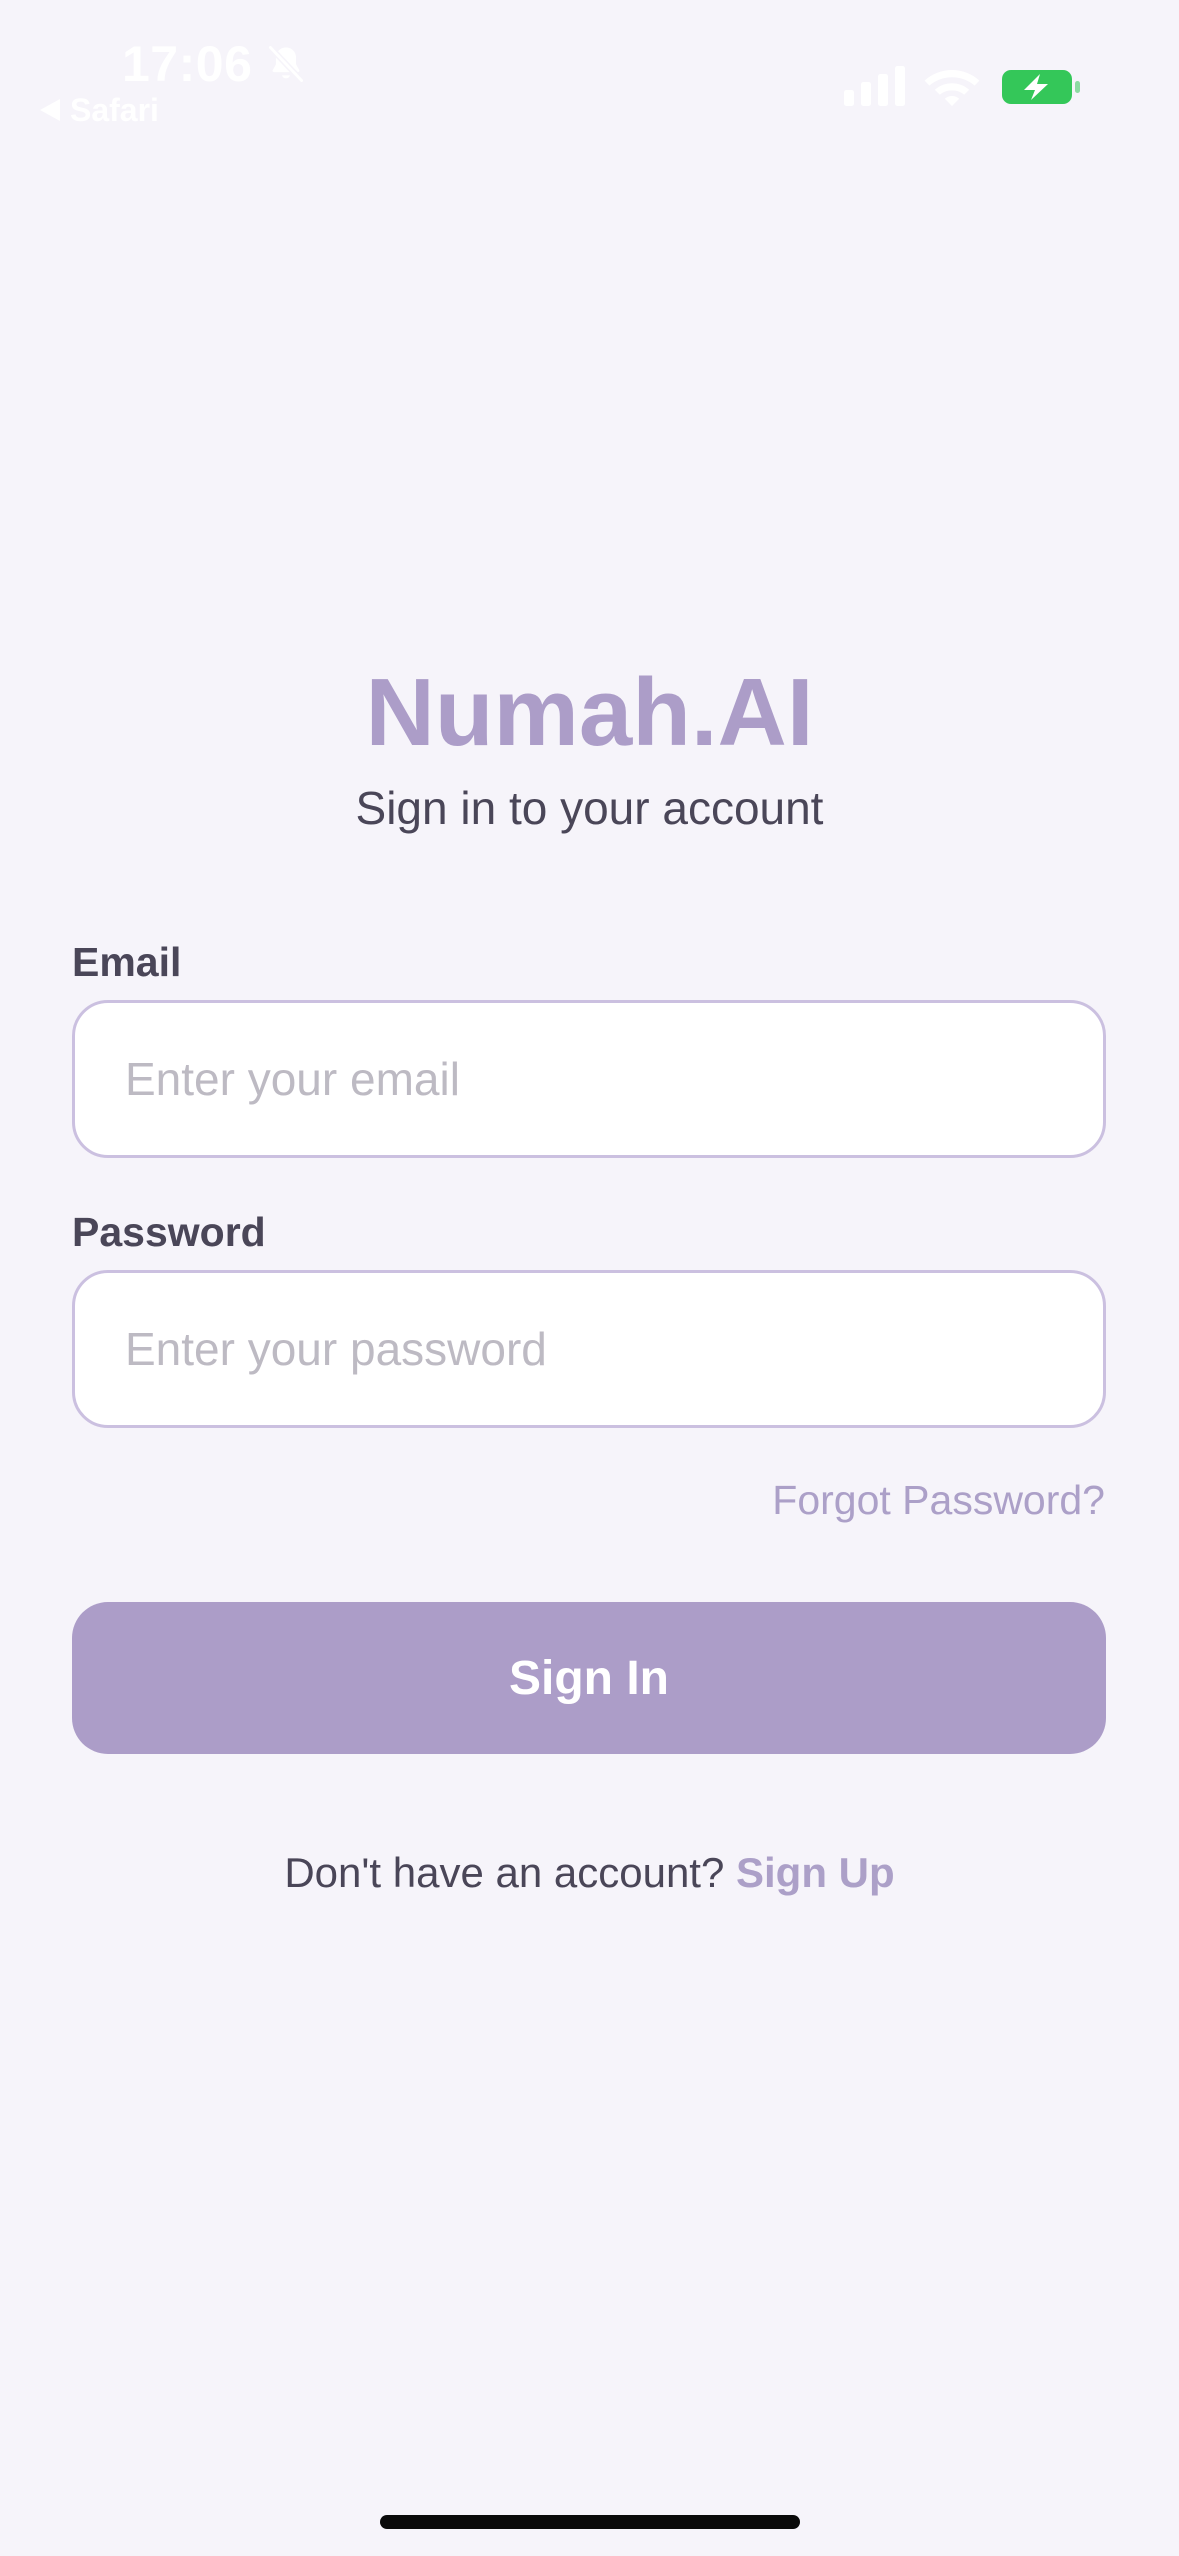  Describe the element at coordinates (127, 962) in the screenshot. I see `email-label: Email` at that location.